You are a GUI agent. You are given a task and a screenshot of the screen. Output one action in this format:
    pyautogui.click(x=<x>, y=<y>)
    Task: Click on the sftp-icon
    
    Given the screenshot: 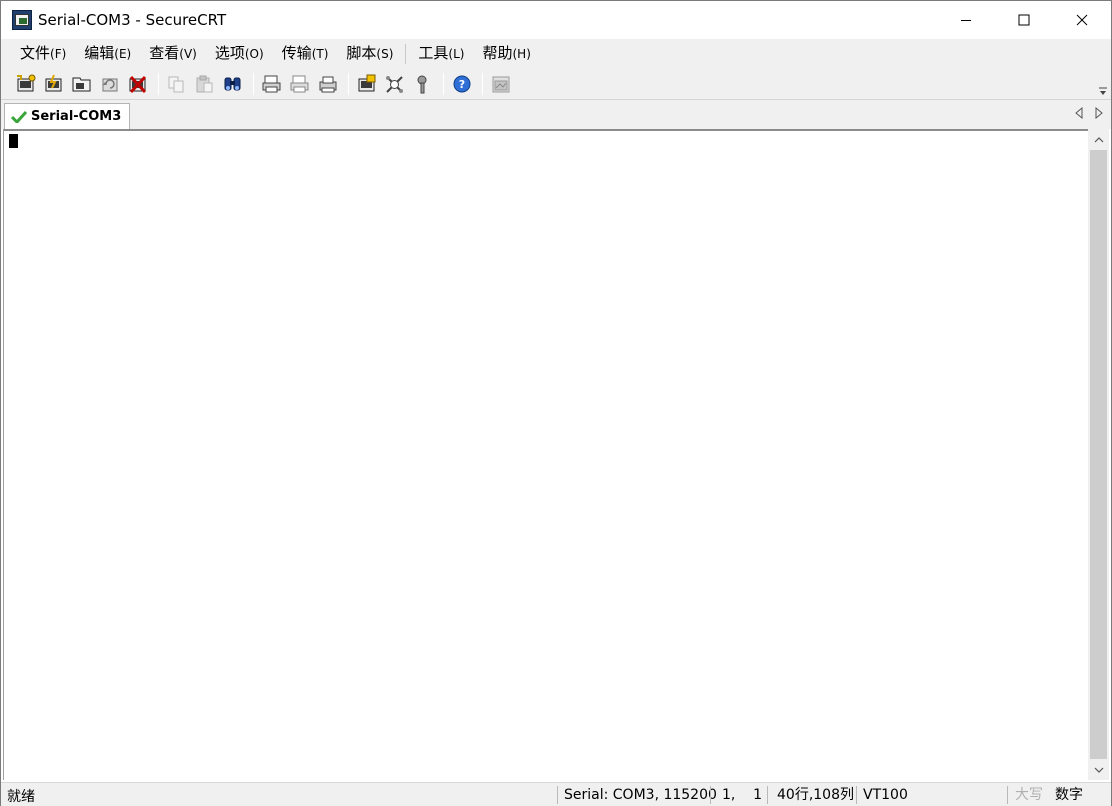 What is the action you would take?
    pyautogui.click(x=501, y=84)
    